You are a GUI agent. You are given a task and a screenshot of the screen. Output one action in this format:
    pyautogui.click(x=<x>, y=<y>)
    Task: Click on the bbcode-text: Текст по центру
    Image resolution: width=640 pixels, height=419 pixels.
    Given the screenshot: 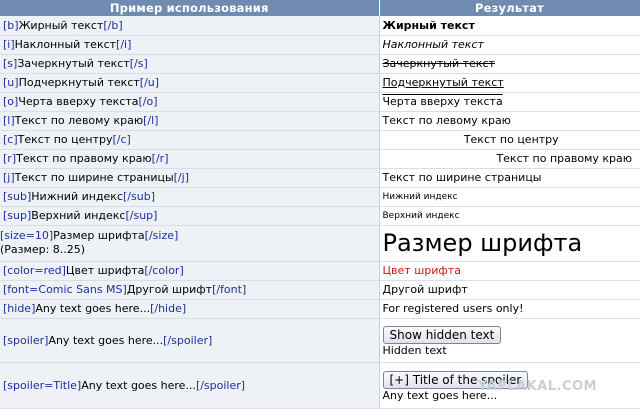 What is the action you would take?
    pyautogui.click(x=65, y=139)
    